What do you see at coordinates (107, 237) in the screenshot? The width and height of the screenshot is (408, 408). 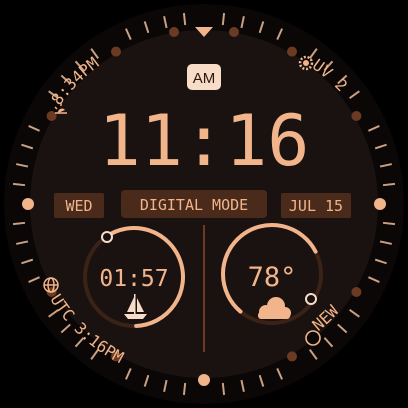 I see `timer-ring-knob` at bounding box center [107, 237].